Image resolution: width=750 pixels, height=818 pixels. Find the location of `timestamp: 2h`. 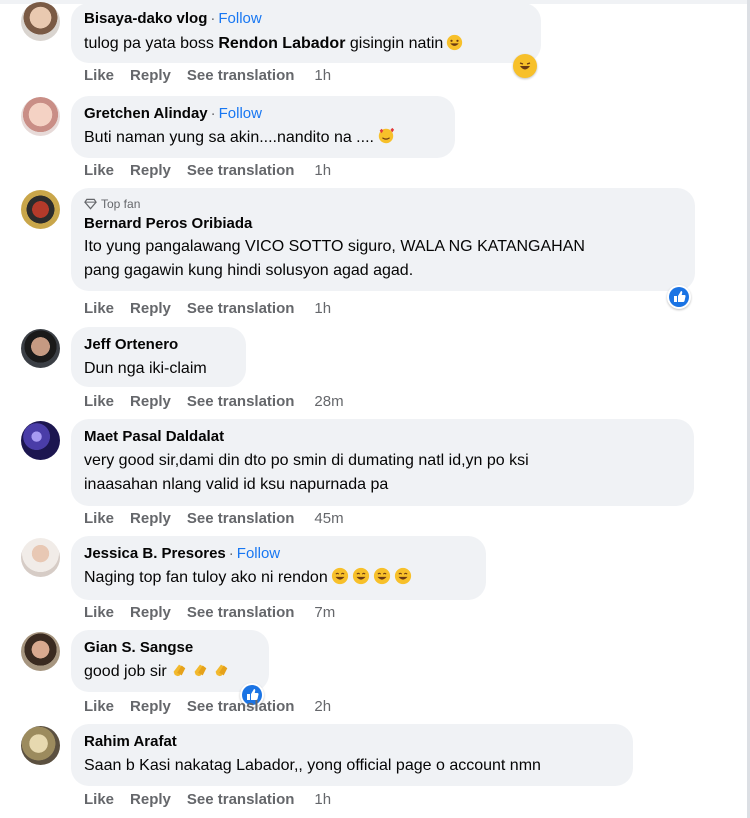

timestamp: 2h is located at coordinates (322, 706).